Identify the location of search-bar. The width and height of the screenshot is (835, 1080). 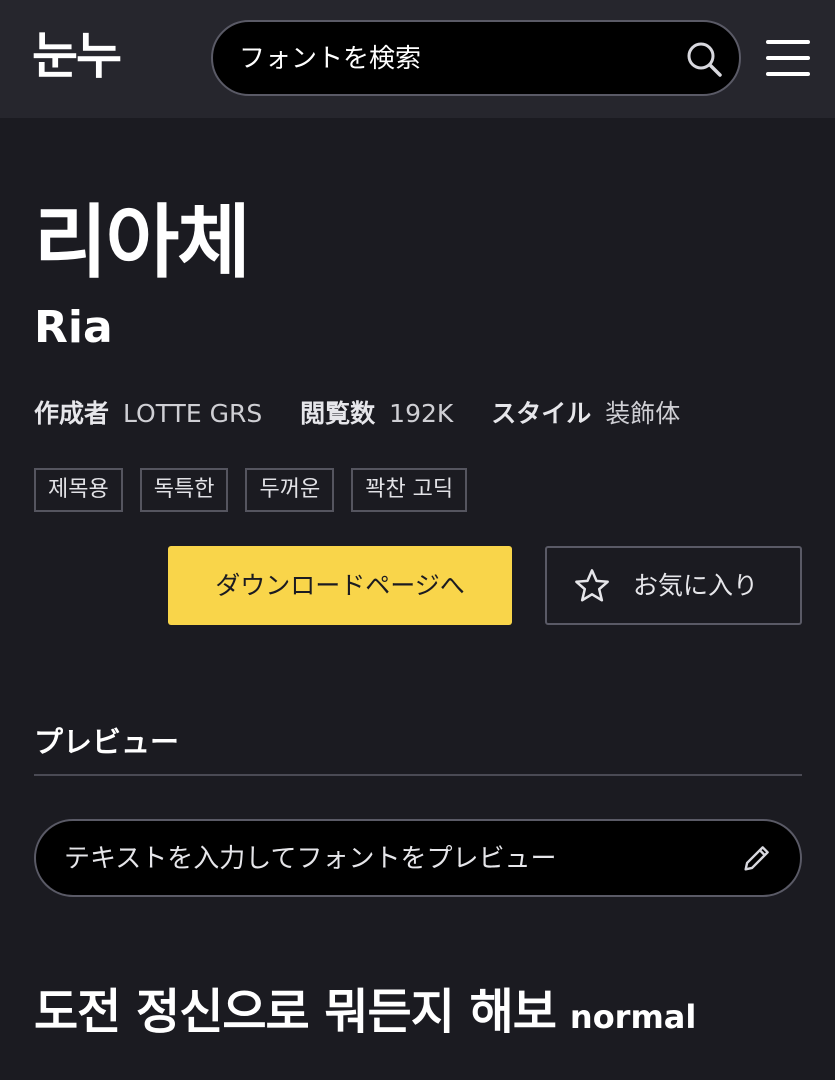
(476, 58).